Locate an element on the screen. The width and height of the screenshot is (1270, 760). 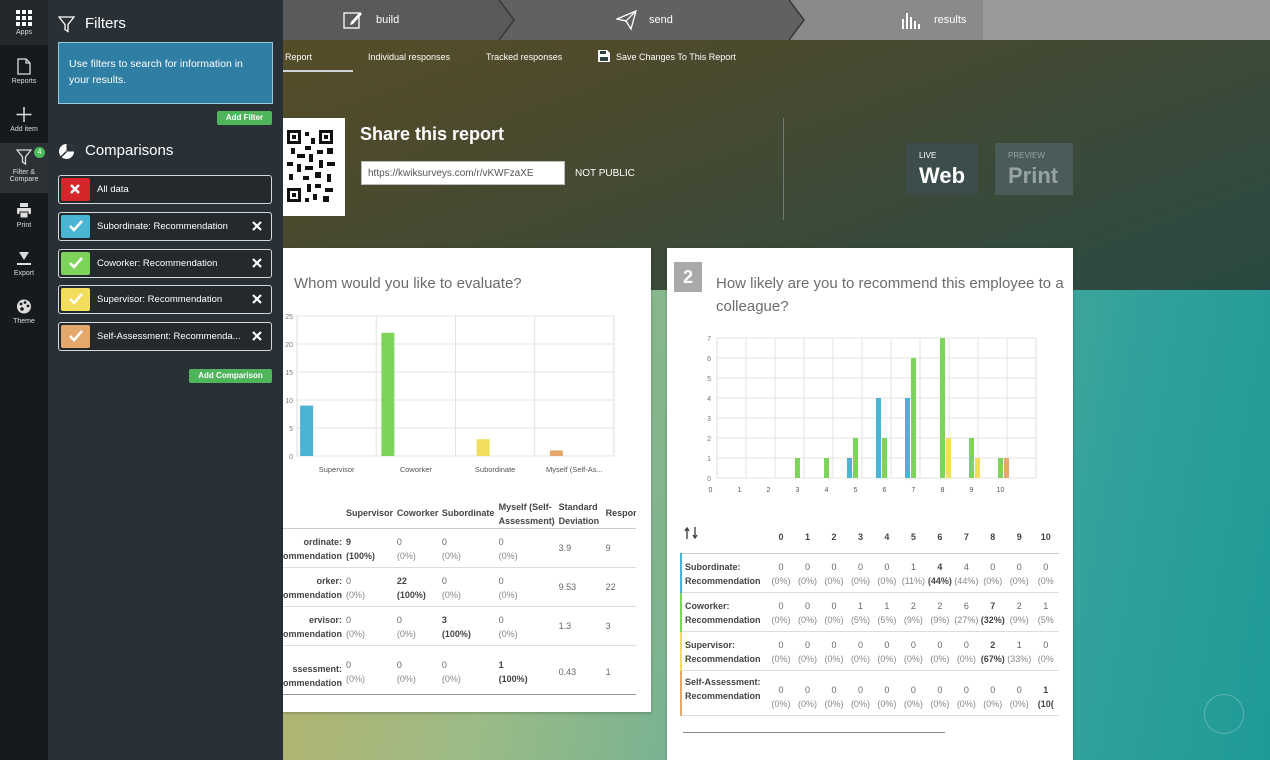
paper-plane-icon is located at coordinates (626, 20).